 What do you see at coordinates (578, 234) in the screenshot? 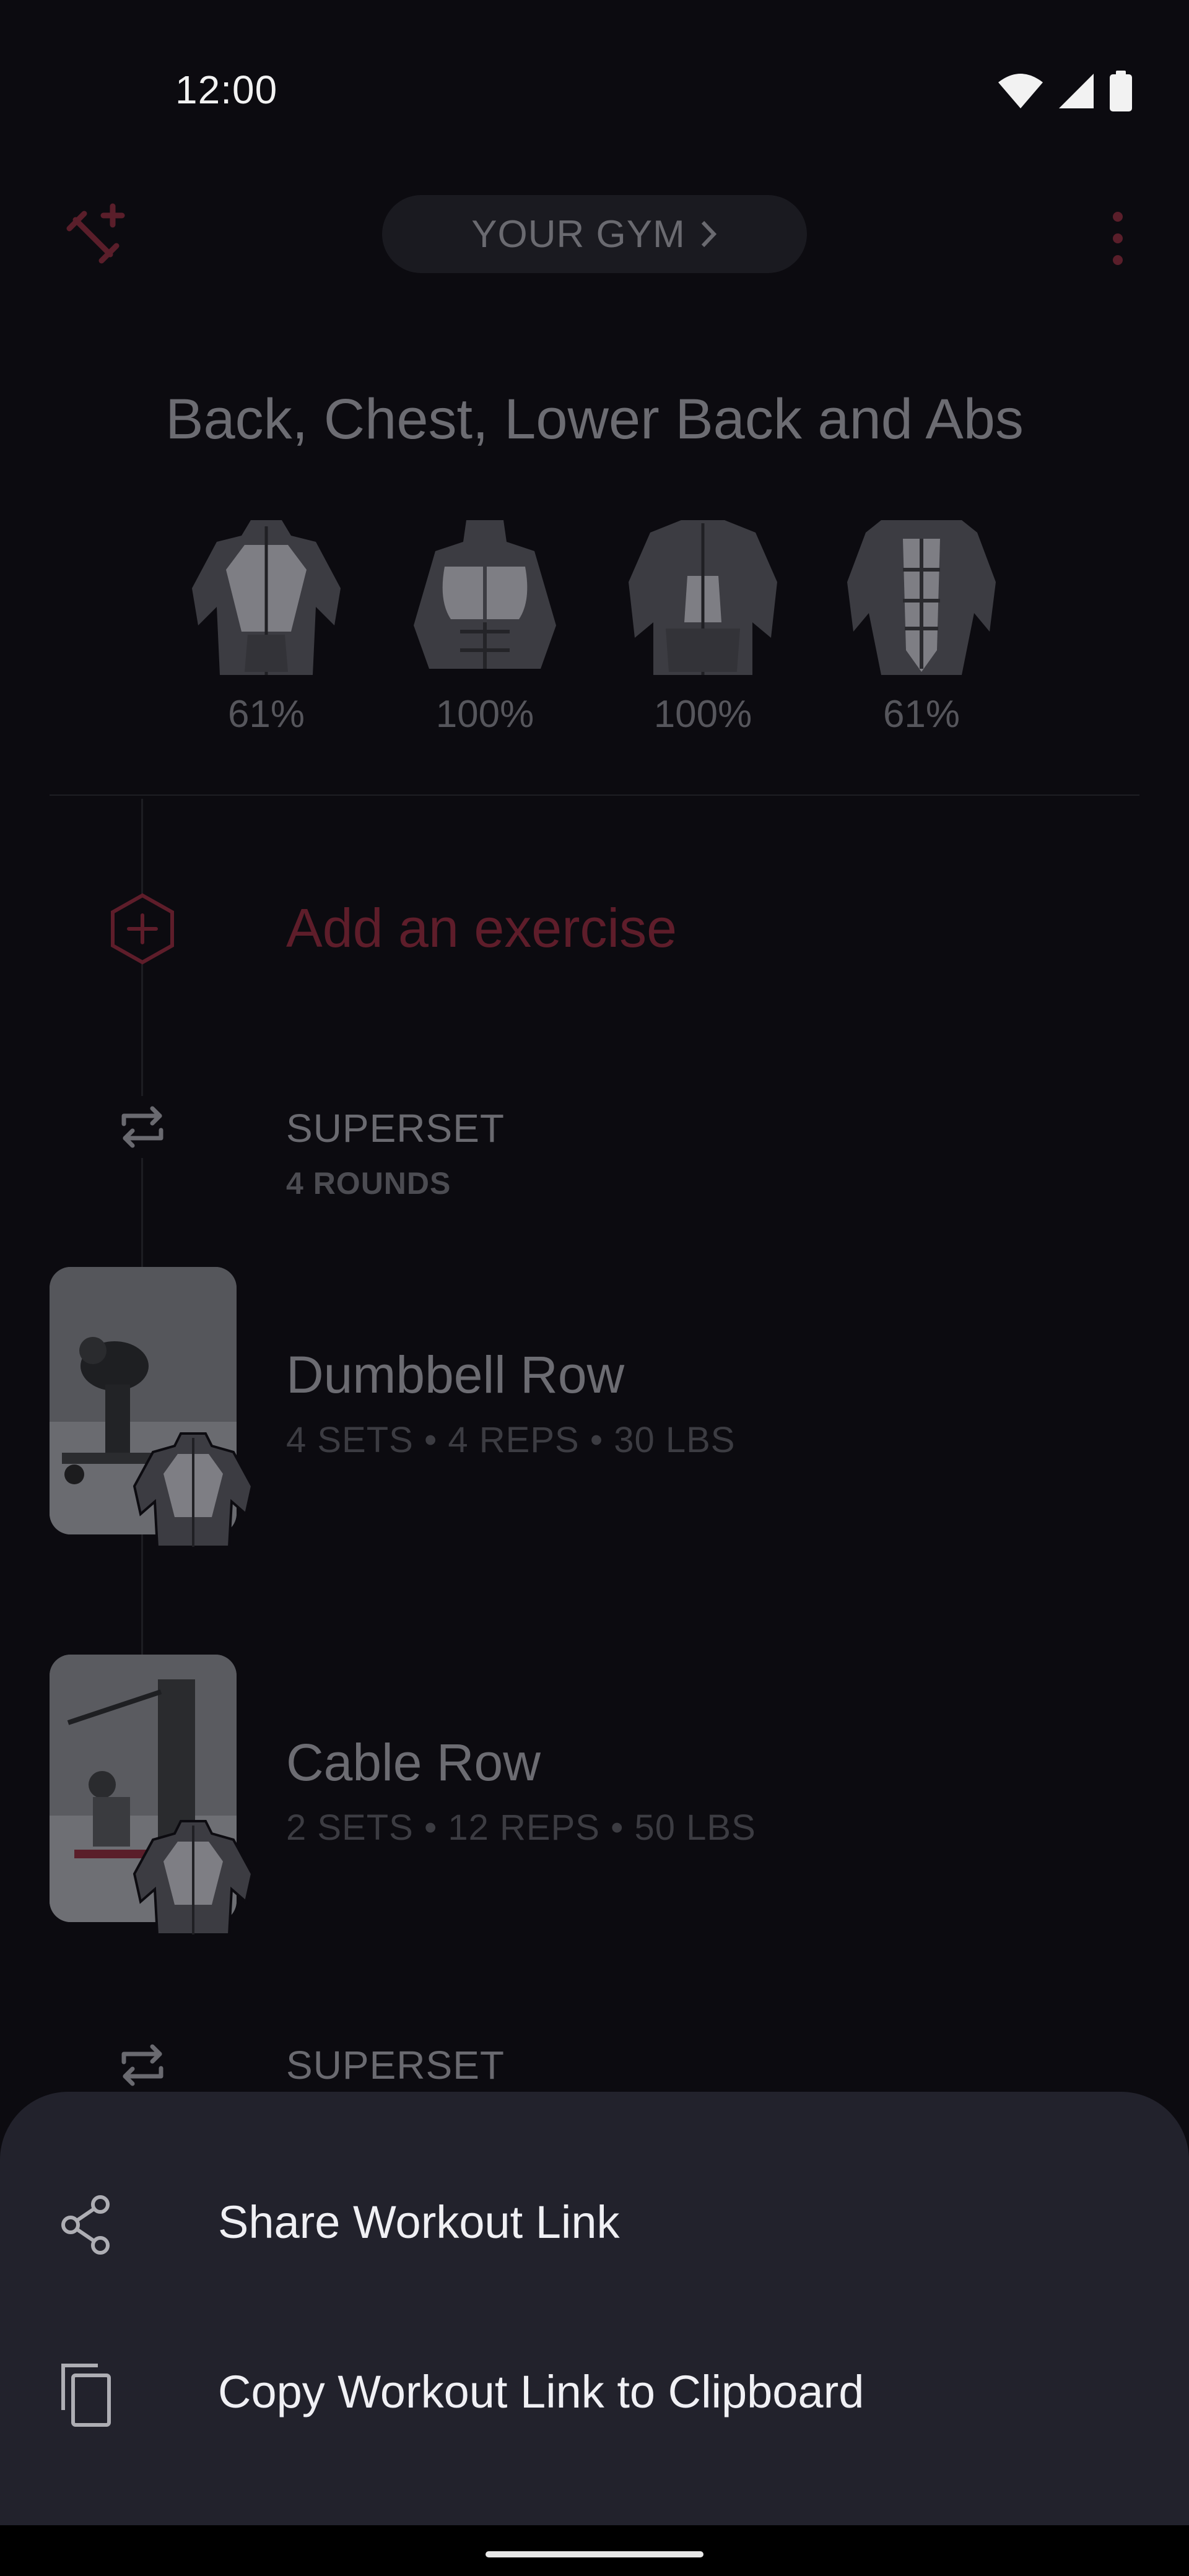
I see `your-gym-label: YOUR GYM` at bounding box center [578, 234].